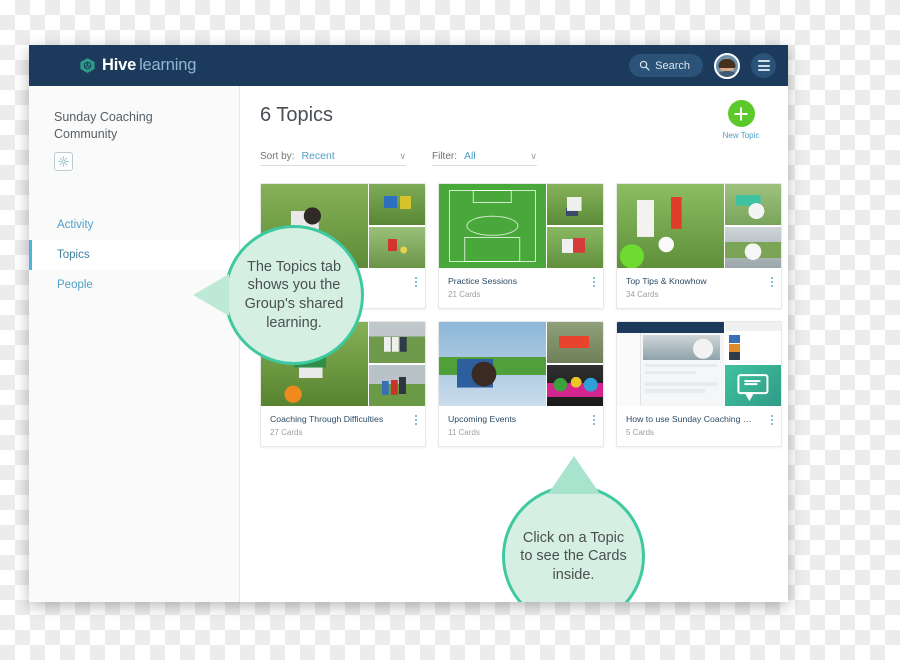  What do you see at coordinates (134, 225) in the screenshot?
I see `sidebar-item-activity: Activity` at bounding box center [134, 225].